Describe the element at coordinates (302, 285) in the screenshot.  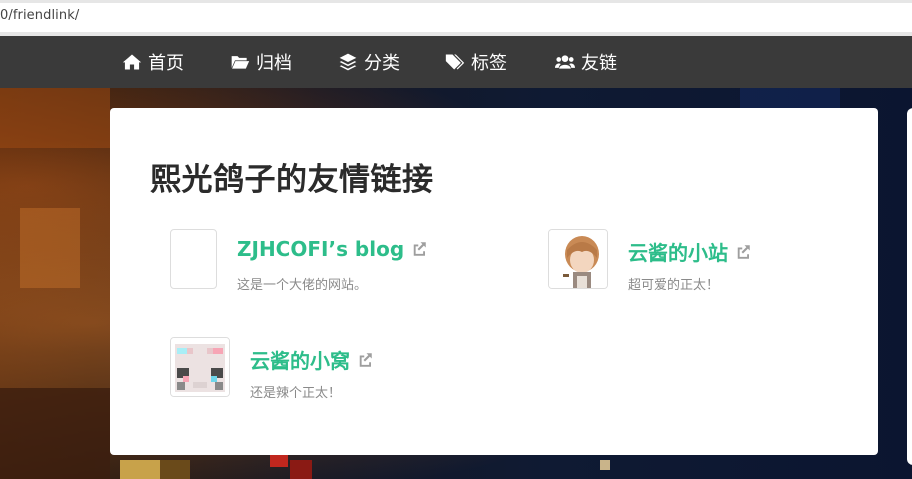
I see `friend-description: 这是一个大佬的网站。` at that location.